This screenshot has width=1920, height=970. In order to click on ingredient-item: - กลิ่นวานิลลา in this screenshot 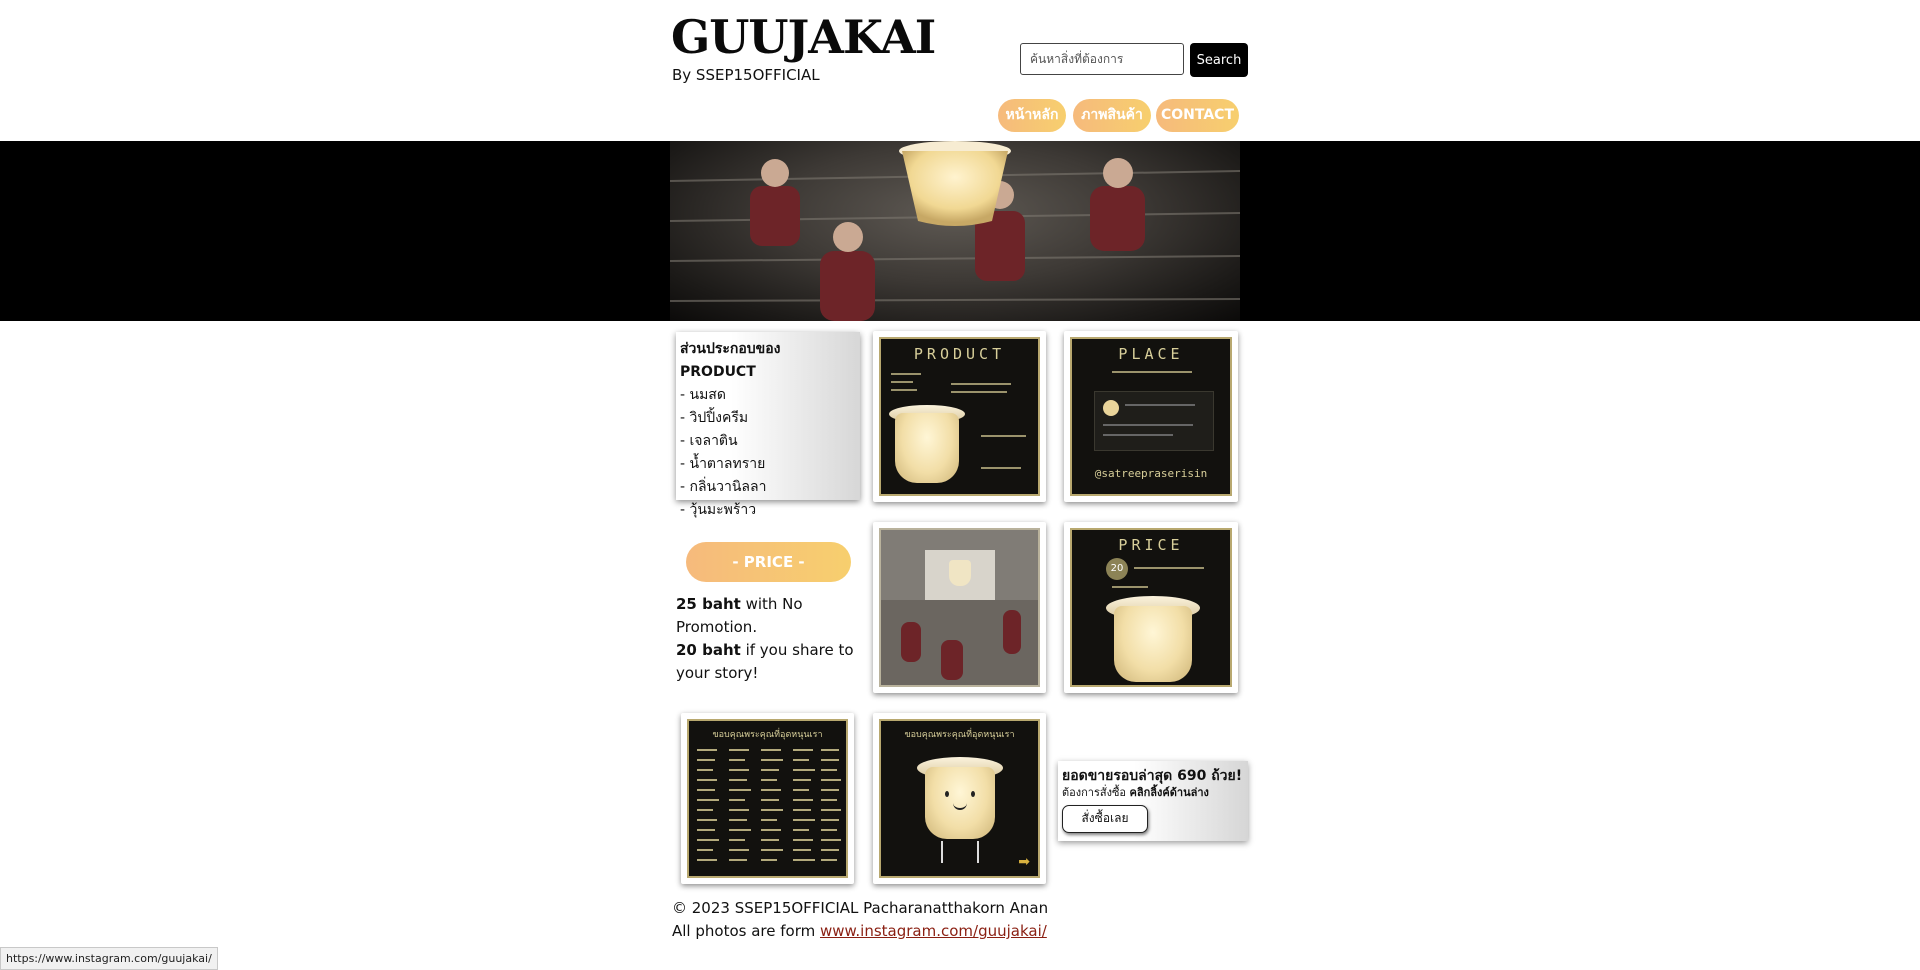, I will do `click(723, 487)`.